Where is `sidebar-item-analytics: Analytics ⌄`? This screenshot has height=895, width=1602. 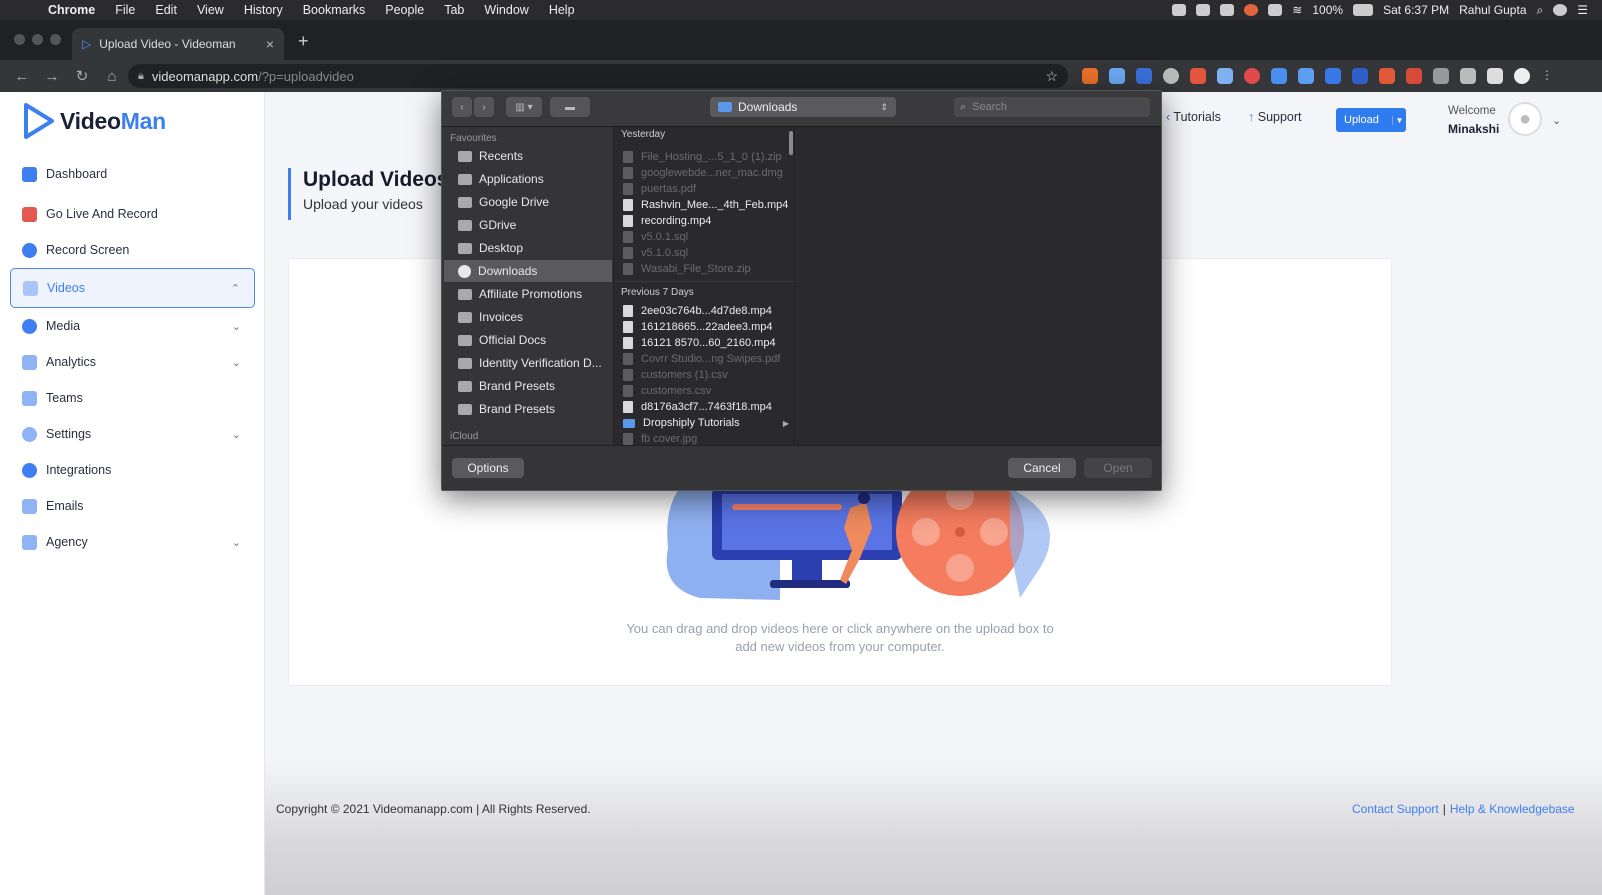
sidebar-item-analytics: Analytics ⌄ is located at coordinates (132, 362).